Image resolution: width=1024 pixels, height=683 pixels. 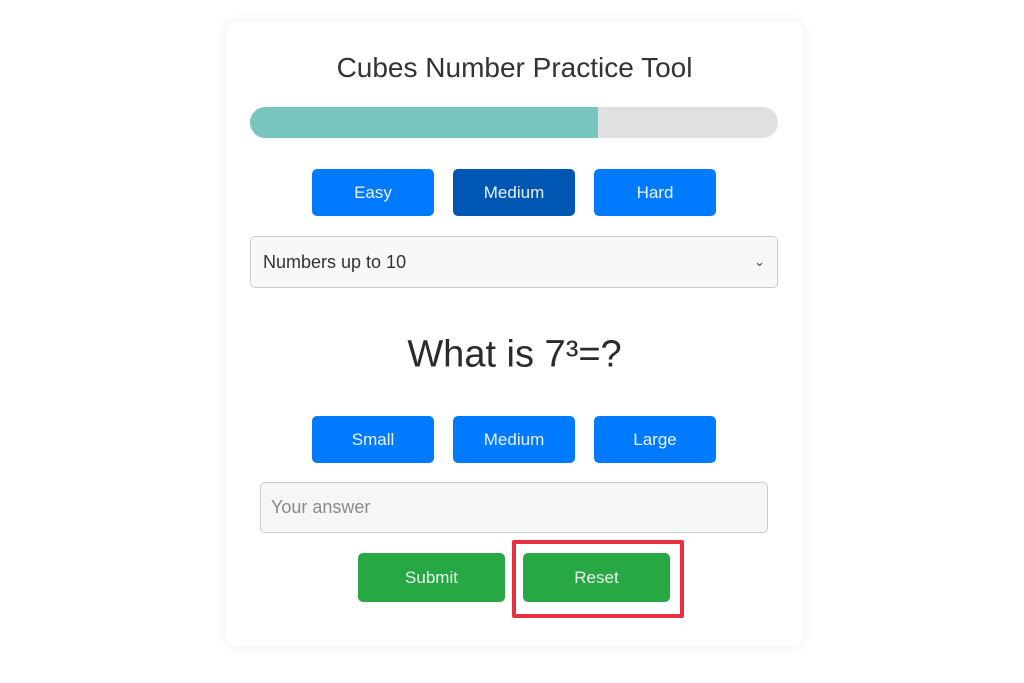 I want to click on question-text: What is 7³=?, so click(x=514, y=354).